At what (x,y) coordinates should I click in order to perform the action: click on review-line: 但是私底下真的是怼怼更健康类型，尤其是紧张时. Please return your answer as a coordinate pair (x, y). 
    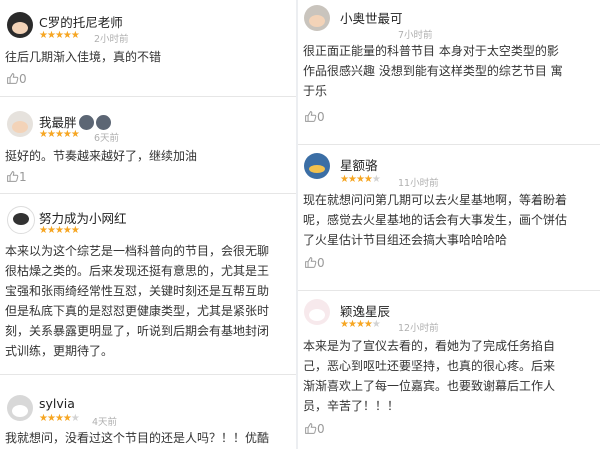
    Looking at the image, I should click on (137, 311).